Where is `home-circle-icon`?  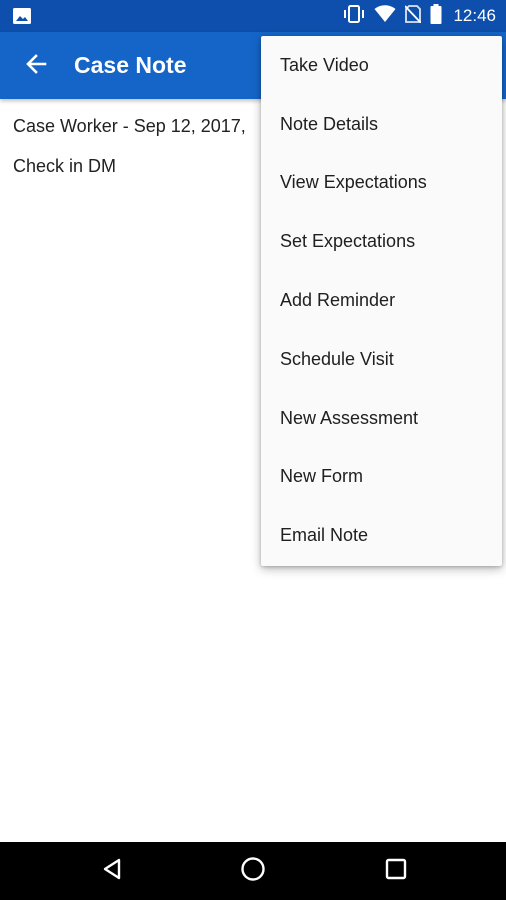
home-circle-icon is located at coordinates (253, 871).